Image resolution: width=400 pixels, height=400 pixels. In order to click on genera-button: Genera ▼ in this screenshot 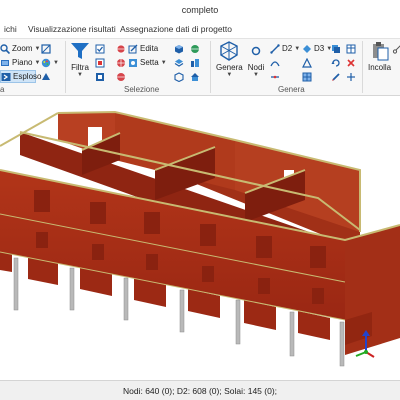, I will do `click(229, 59)`.